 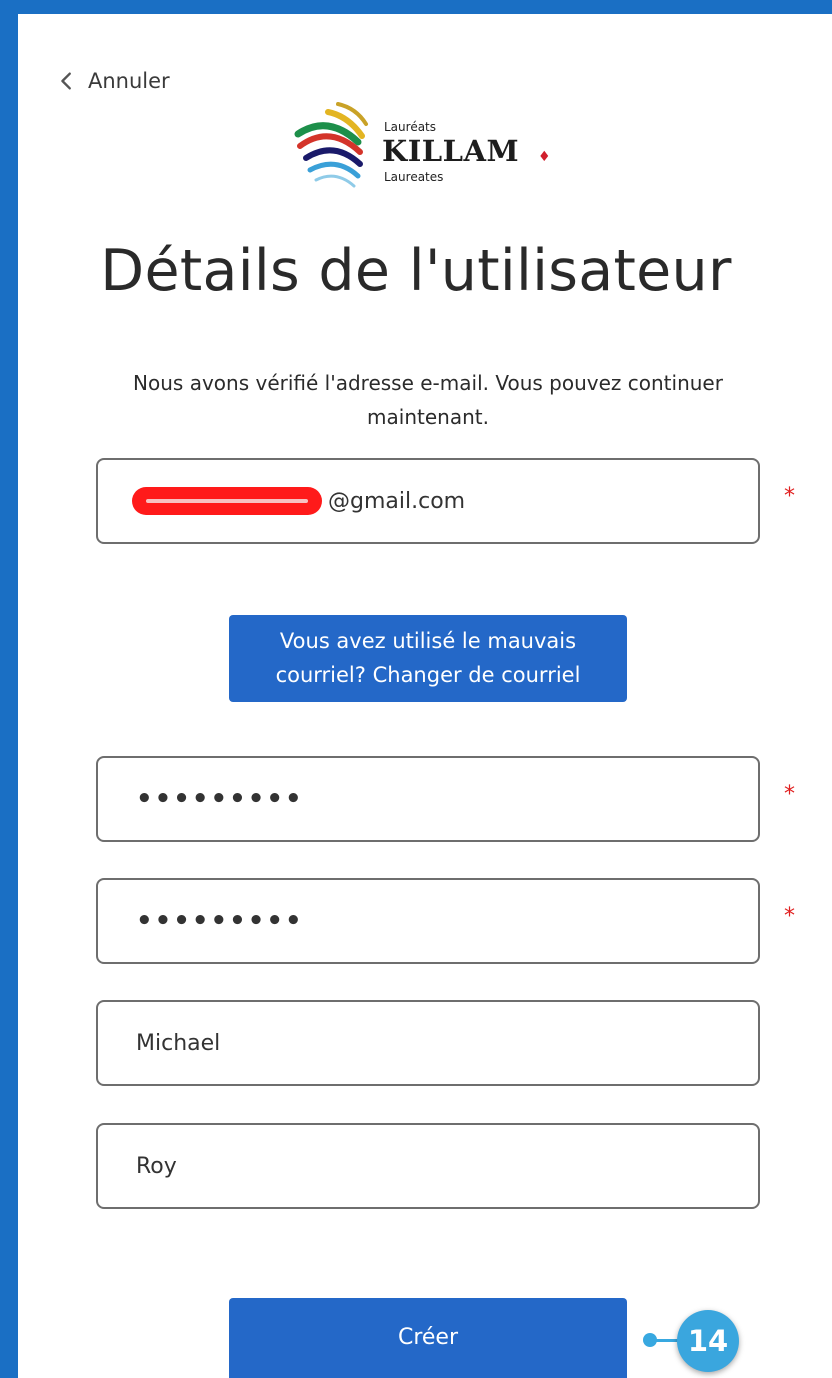 I want to click on logo-text-francais: Lauréats, so click(x=410, y=127).